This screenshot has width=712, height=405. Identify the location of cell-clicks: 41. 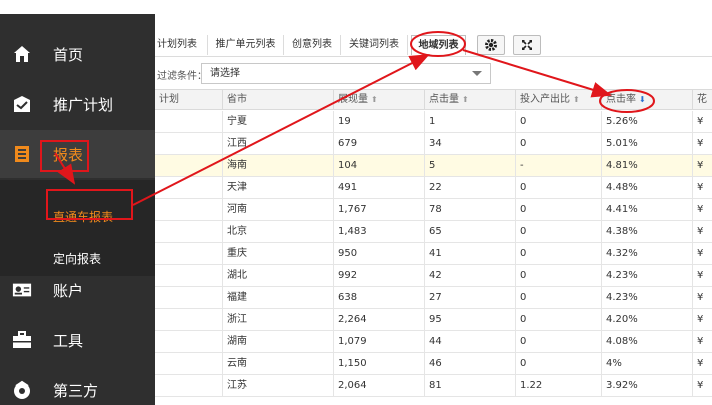
(469, 254).